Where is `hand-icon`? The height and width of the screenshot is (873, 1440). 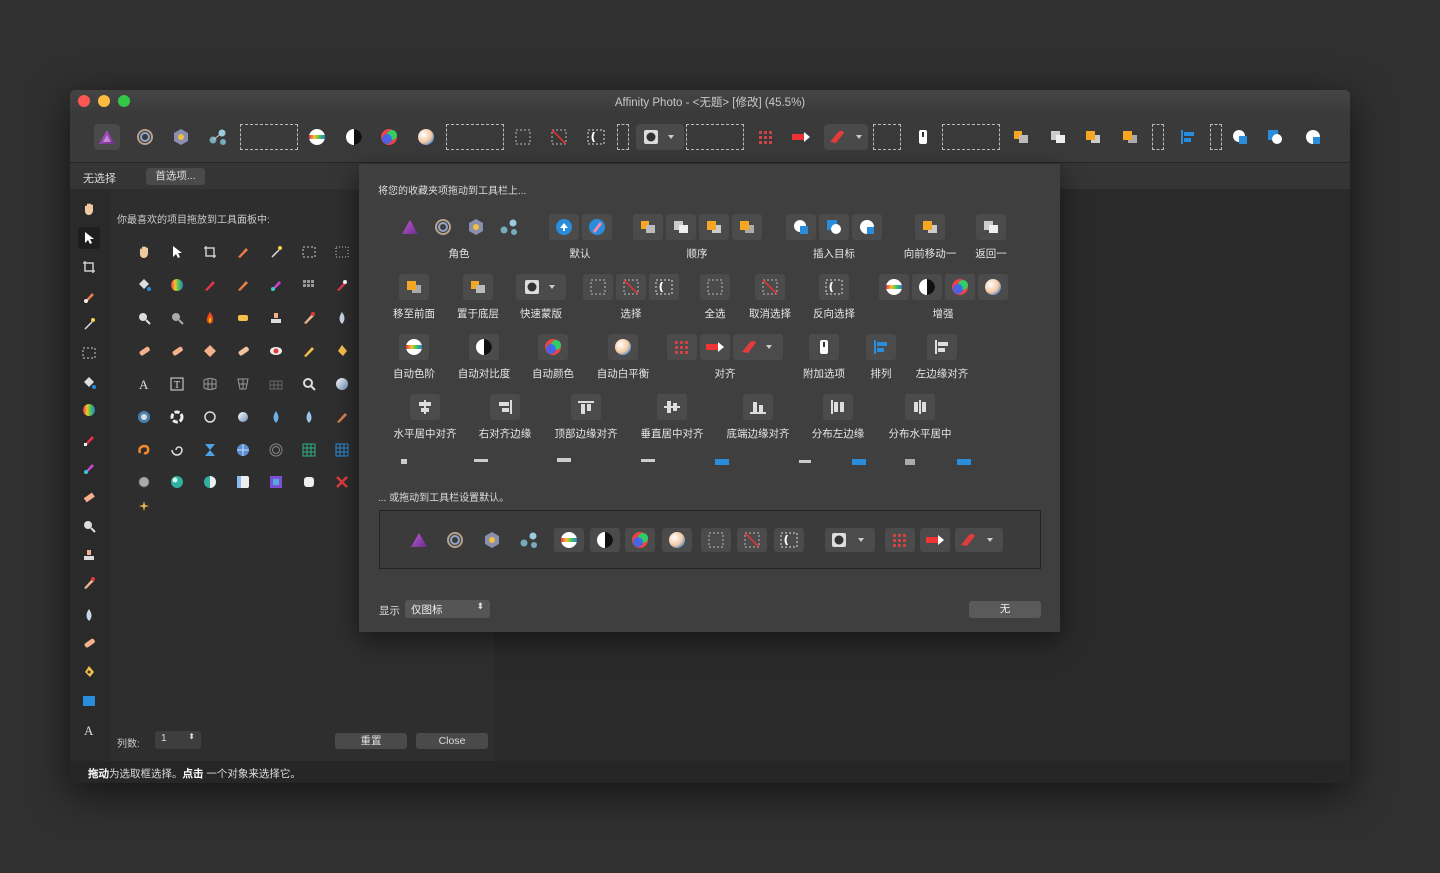
hand-icon is located at coordinates (144, 252).